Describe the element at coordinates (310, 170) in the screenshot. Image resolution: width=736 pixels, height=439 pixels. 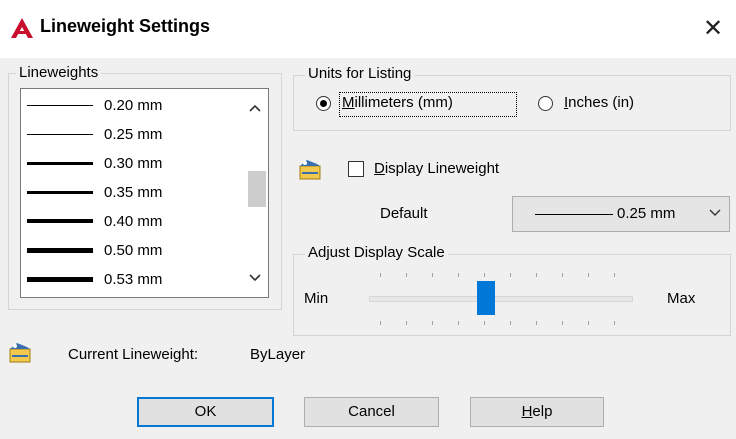
I see `lineweight-info-icon` at that location.